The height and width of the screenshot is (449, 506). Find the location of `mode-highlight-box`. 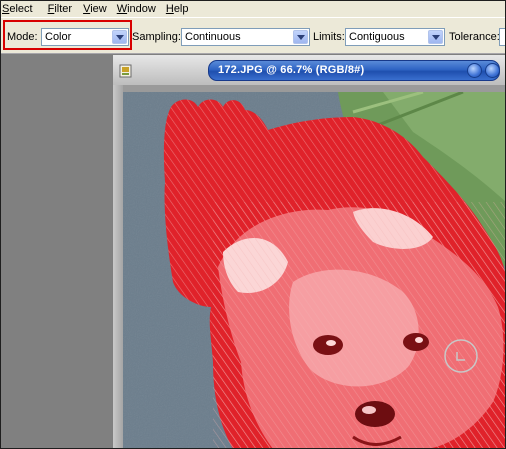

mode-highlight-box is located at coordinates (67, 35).